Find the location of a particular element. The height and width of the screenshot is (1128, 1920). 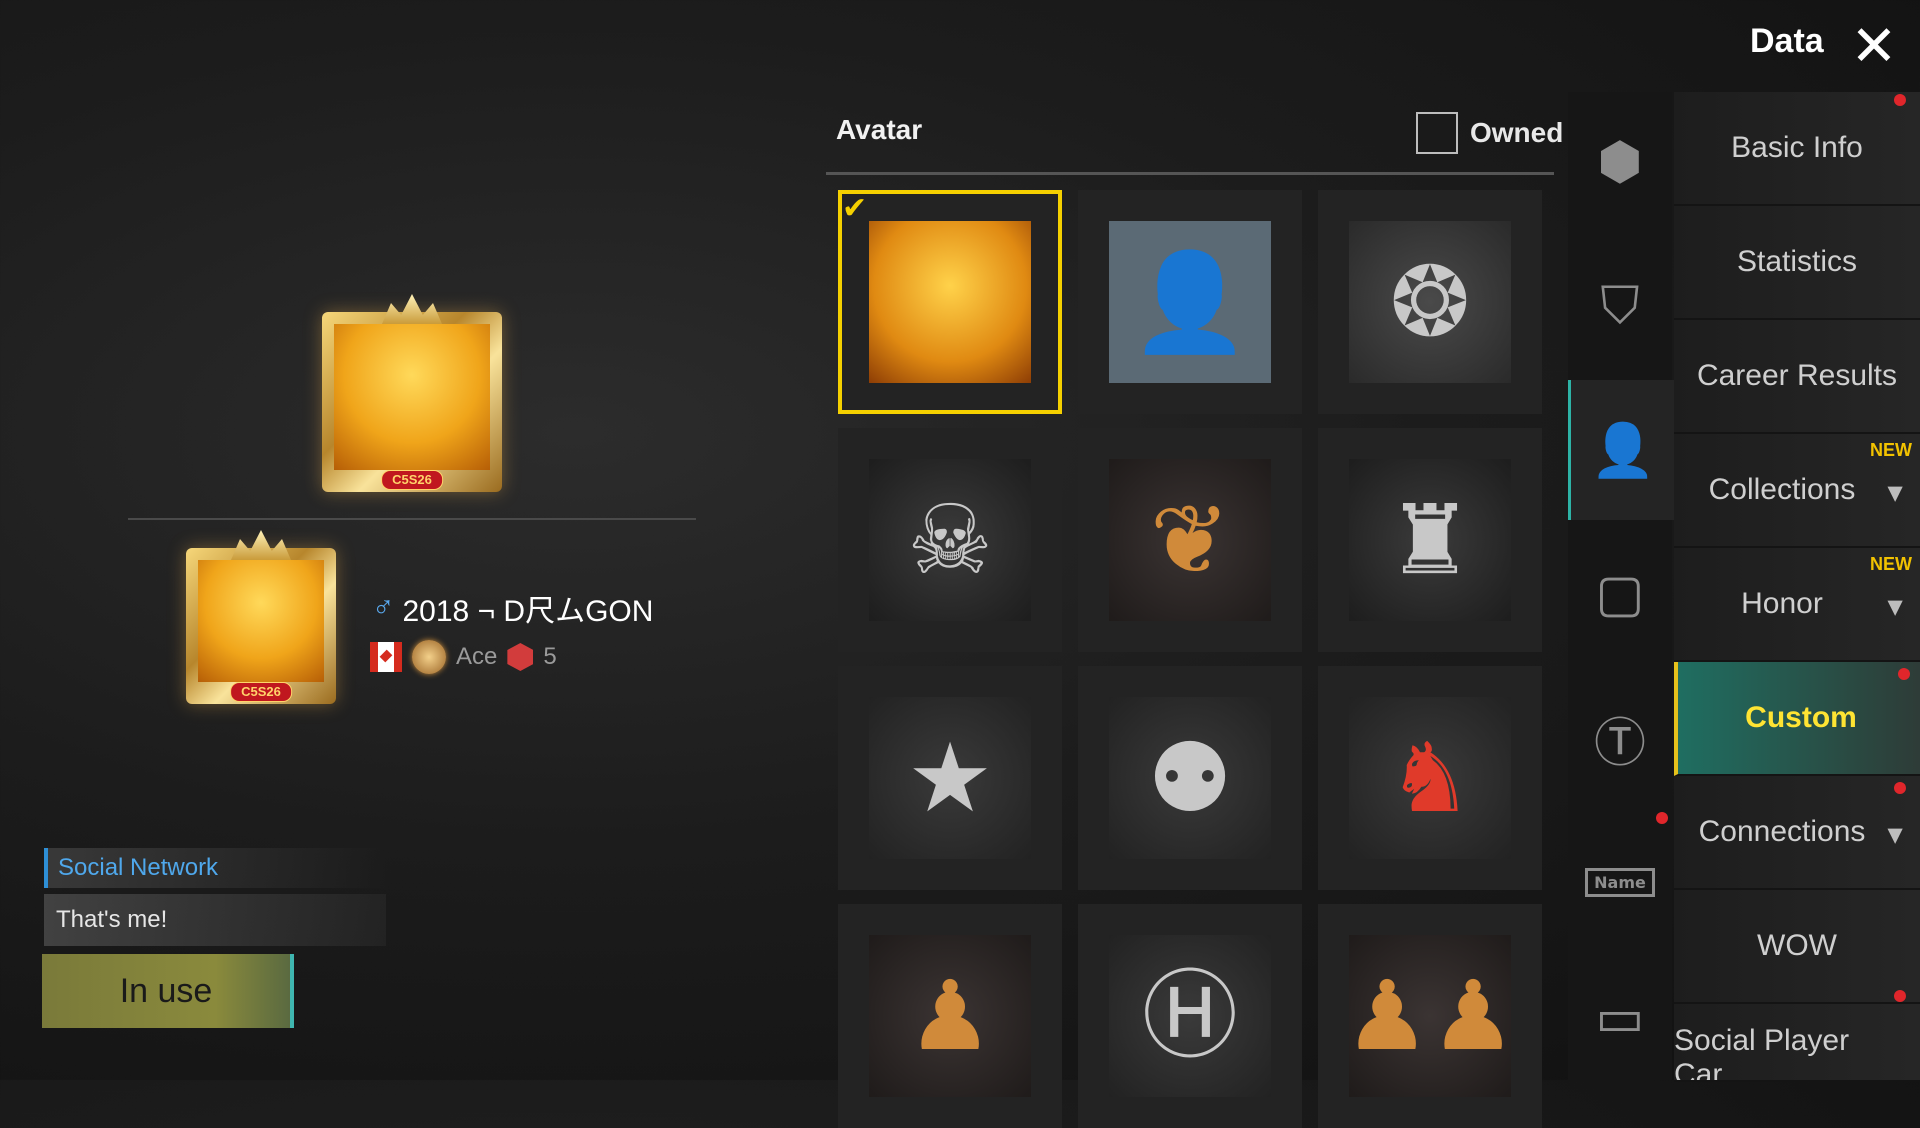

player-name-row: ♂ 2018 ¬ D尺ムGON is located at coordinates (512, 608).